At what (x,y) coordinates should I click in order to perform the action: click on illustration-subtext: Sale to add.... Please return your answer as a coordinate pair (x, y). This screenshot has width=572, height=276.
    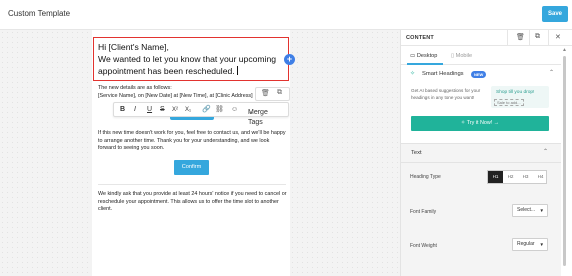
    Looking at the image, I should click on (509, 102).